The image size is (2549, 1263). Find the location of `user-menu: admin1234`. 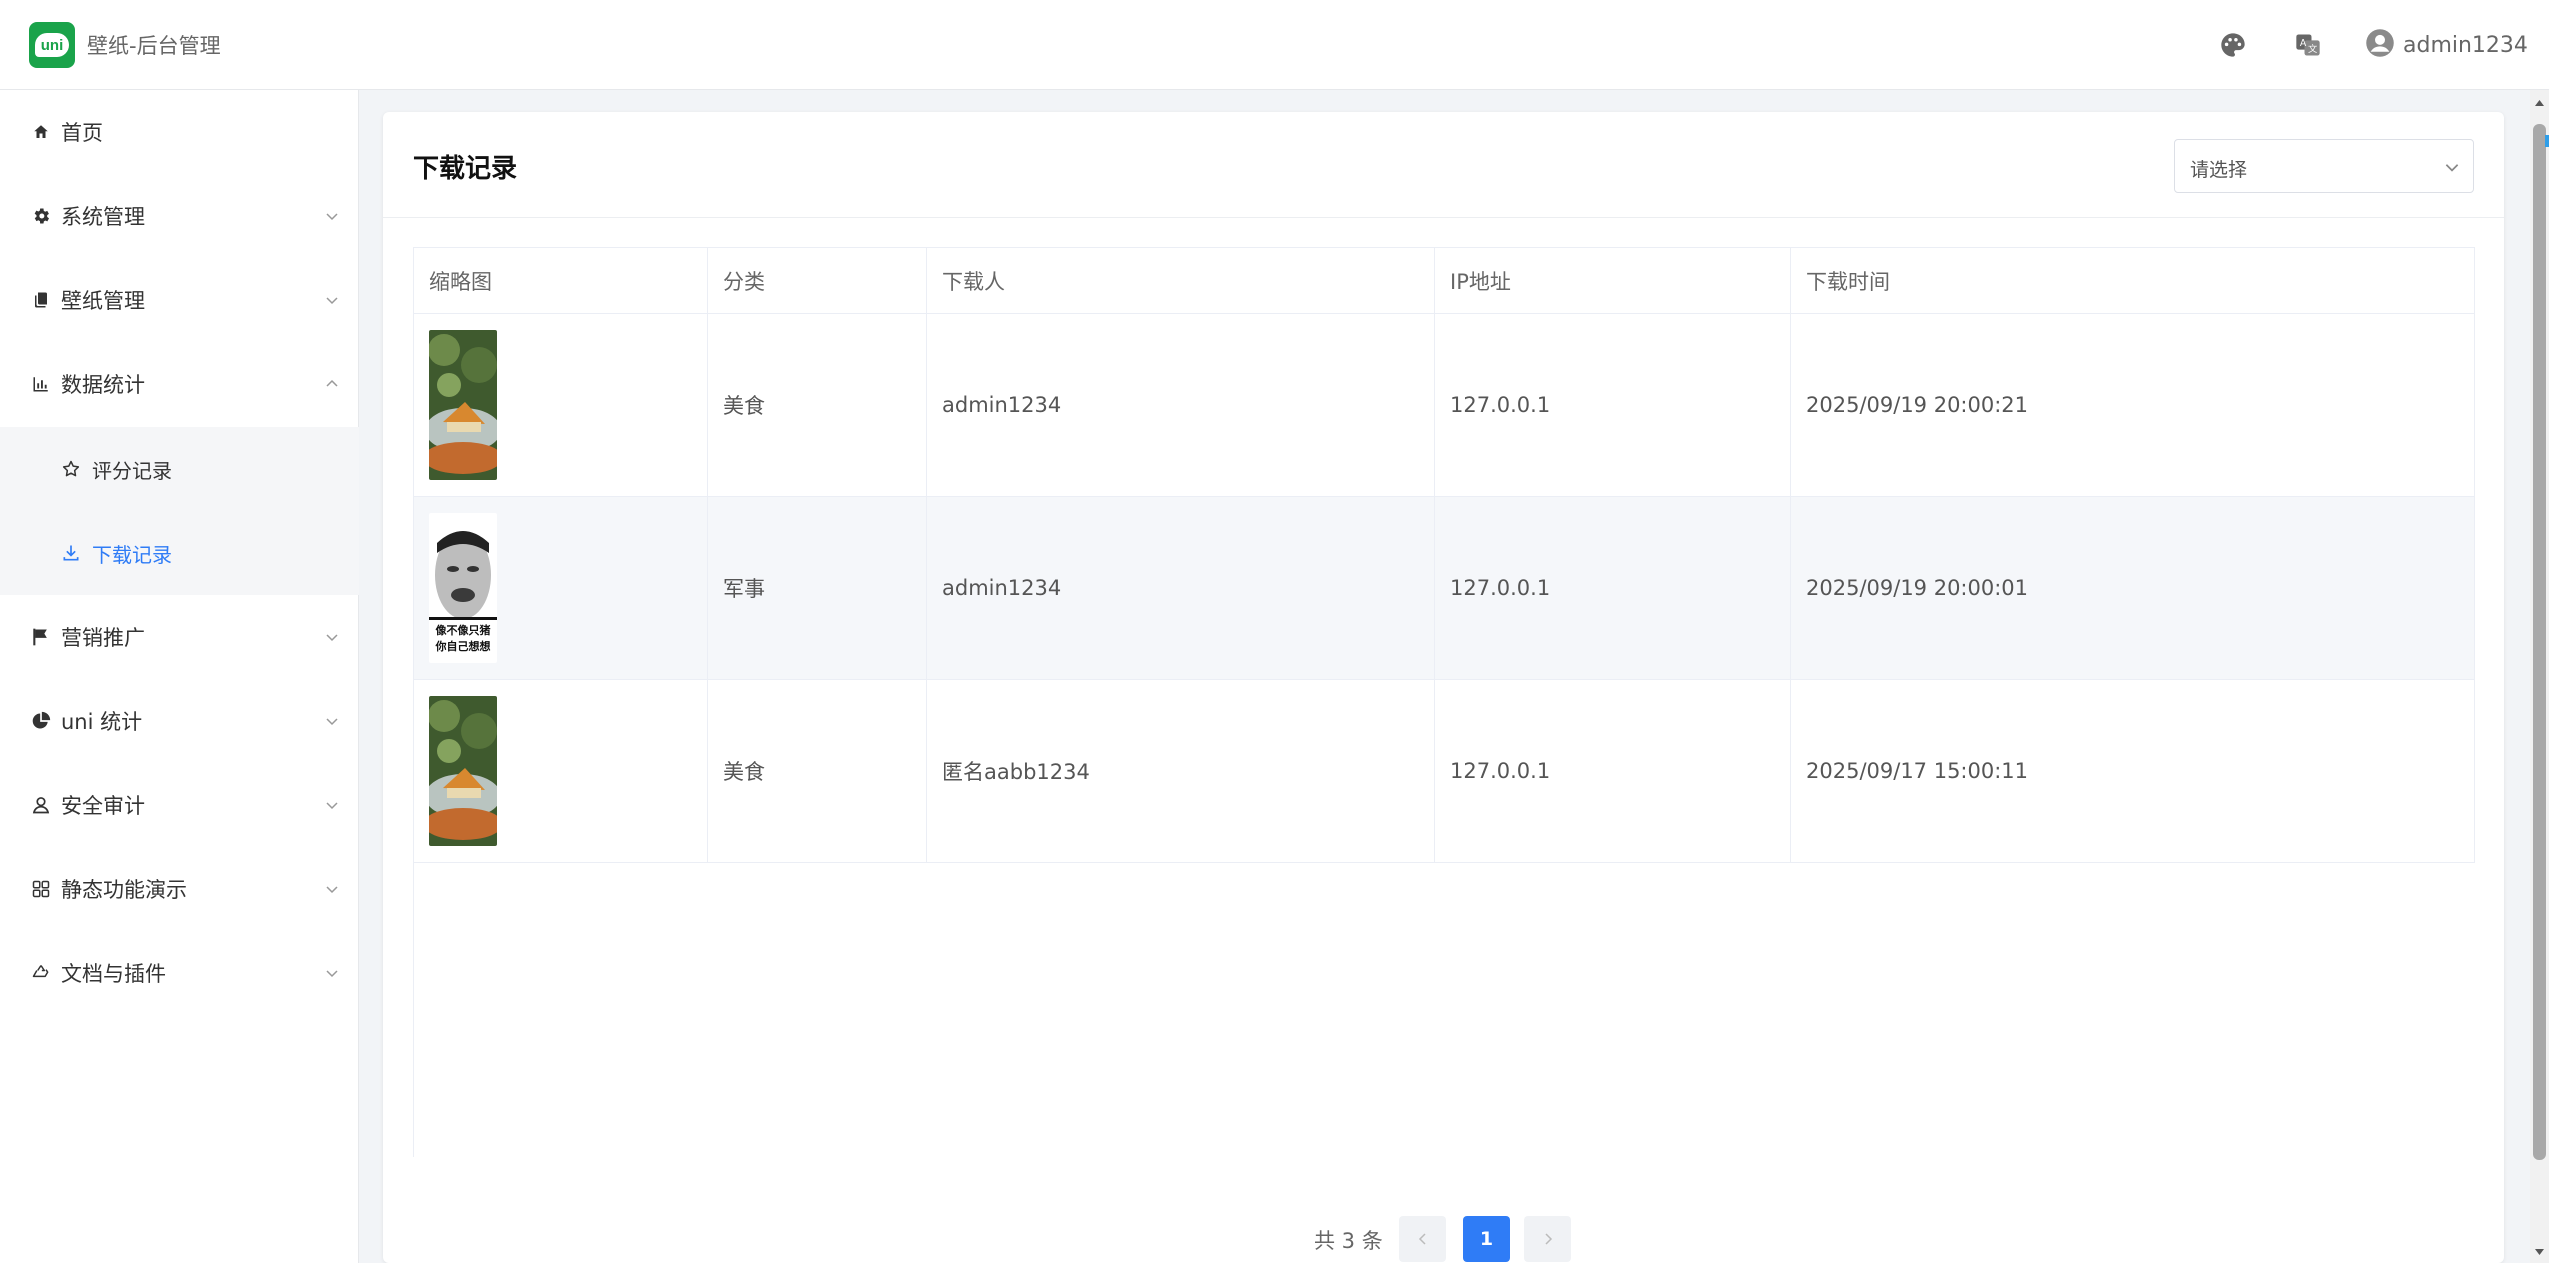

user-menu: admin1234 is located at coordinates (2446, 45).